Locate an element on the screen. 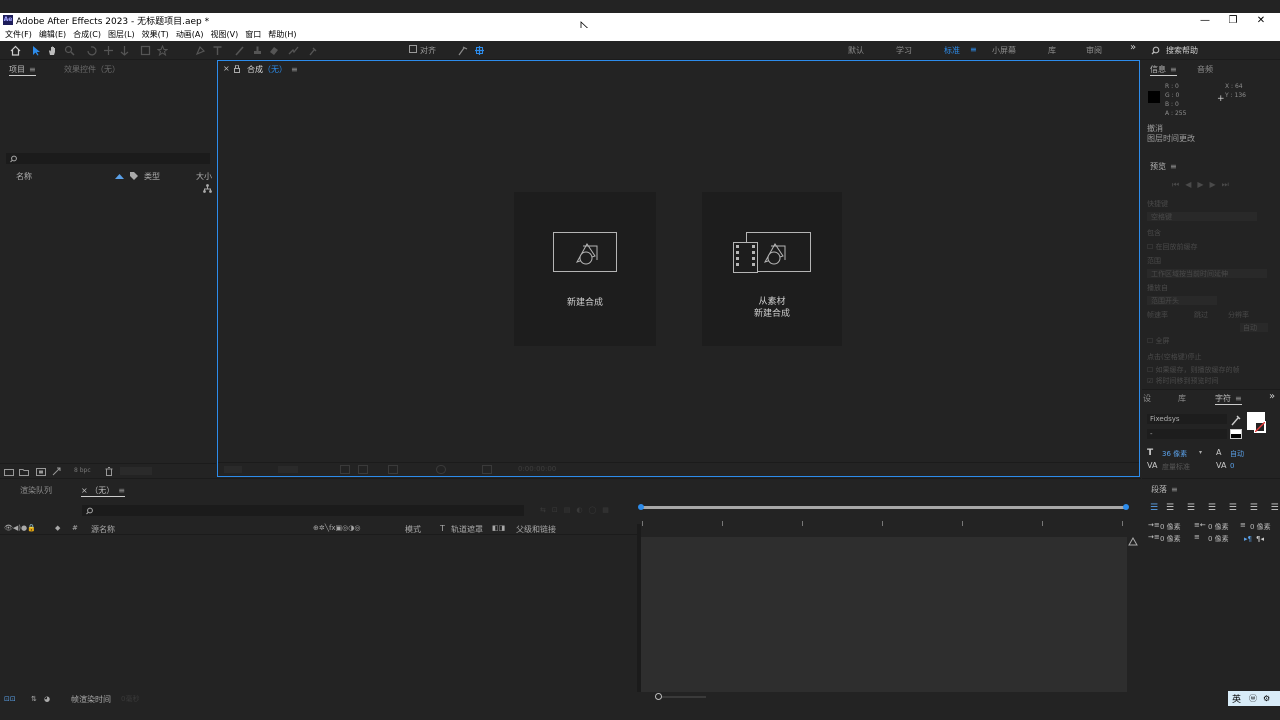 This screenshot has height=720, width=1280. draft-3d-icon: ⇅ is located at coordinates (34, 699).